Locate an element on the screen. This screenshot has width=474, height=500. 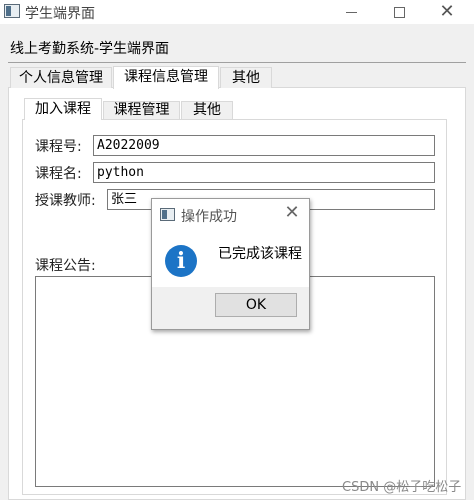
teacher-label: 授课教师: is located at coordinates (65, 201).